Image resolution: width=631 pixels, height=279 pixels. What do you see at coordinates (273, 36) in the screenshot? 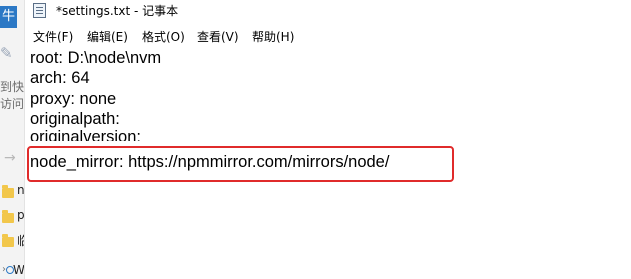
I see `menu-help: 帮助(H)` at bounding box center [273, 36].